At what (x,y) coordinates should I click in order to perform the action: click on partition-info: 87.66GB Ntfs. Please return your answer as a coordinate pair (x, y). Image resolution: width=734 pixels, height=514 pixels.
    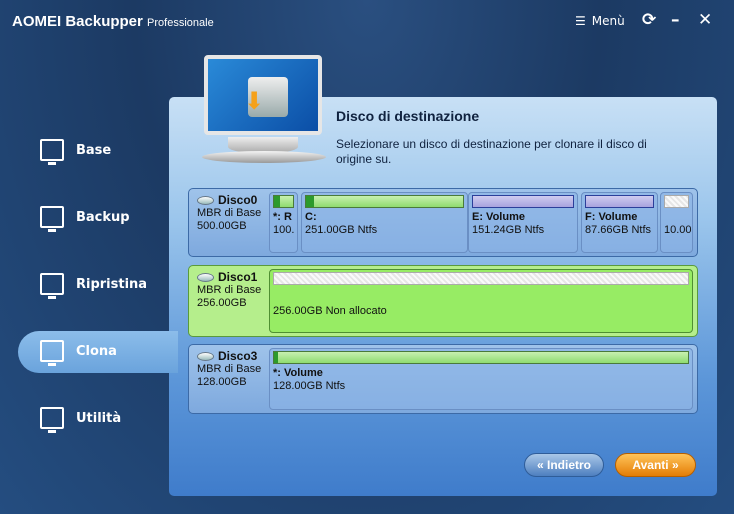
    Looking at the image, I should click on (618, 230).